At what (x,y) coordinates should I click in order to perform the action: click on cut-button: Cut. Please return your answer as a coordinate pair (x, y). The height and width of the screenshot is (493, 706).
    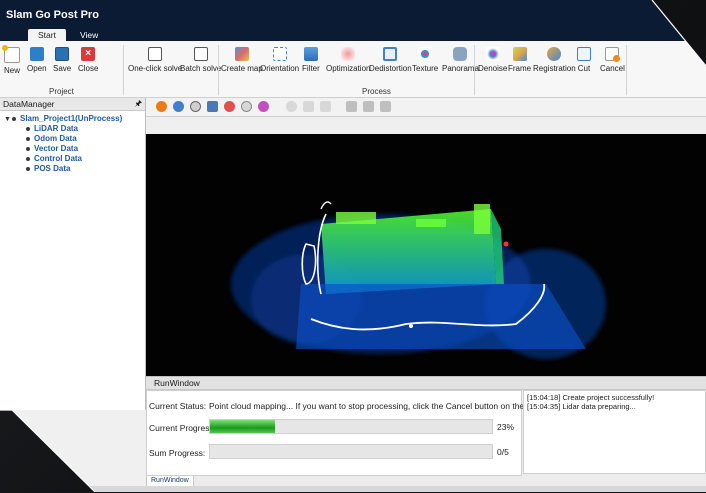
    Looking at the image, I should click on (584, 60).